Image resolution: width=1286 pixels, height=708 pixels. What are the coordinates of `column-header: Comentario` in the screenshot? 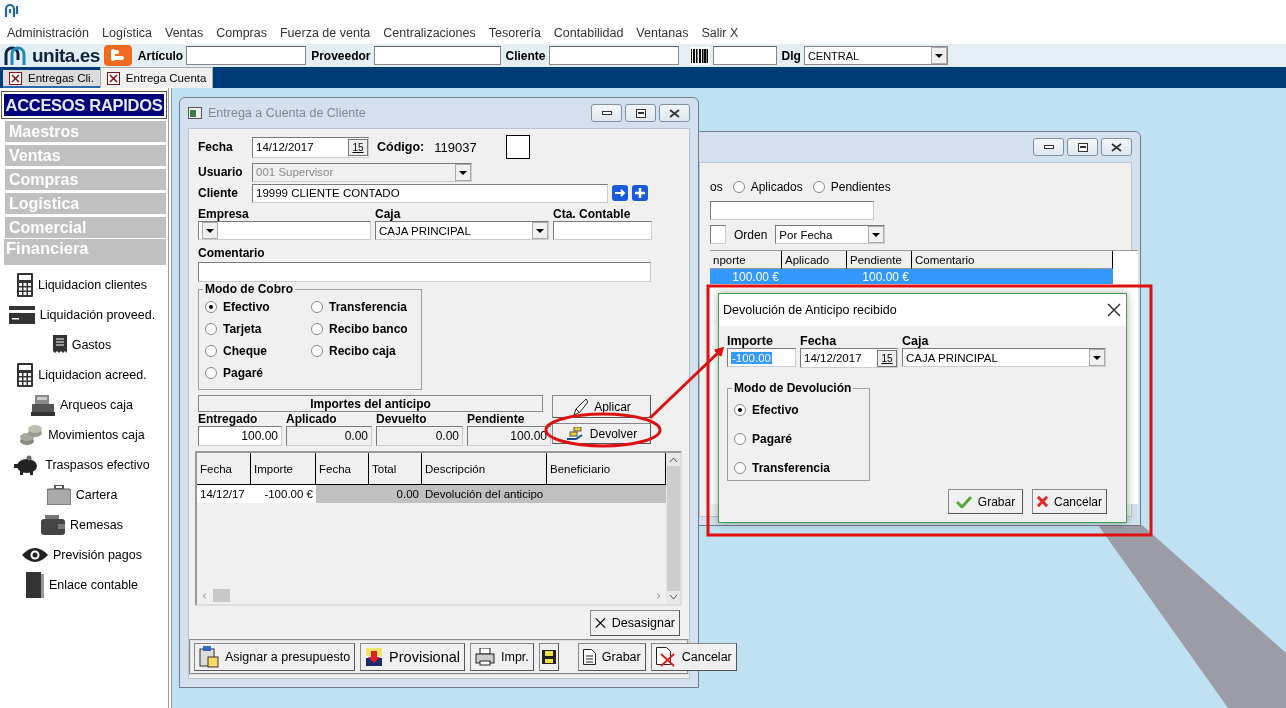 It's located at (1012, 260).